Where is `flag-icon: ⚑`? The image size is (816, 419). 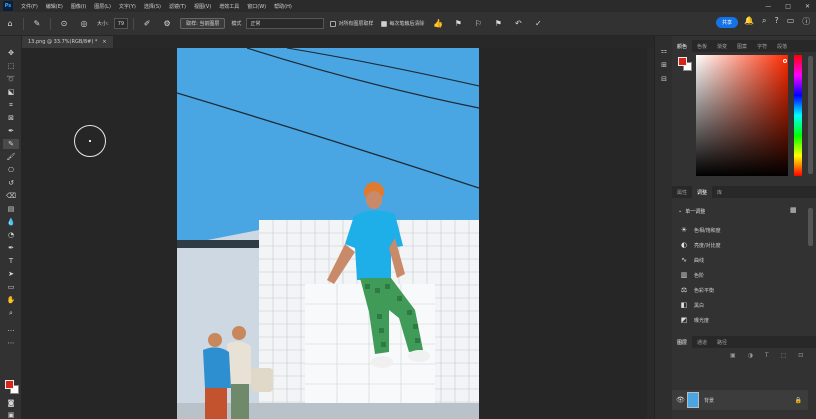
flag-icon: ⚑ is located at coordinates (458, 24).